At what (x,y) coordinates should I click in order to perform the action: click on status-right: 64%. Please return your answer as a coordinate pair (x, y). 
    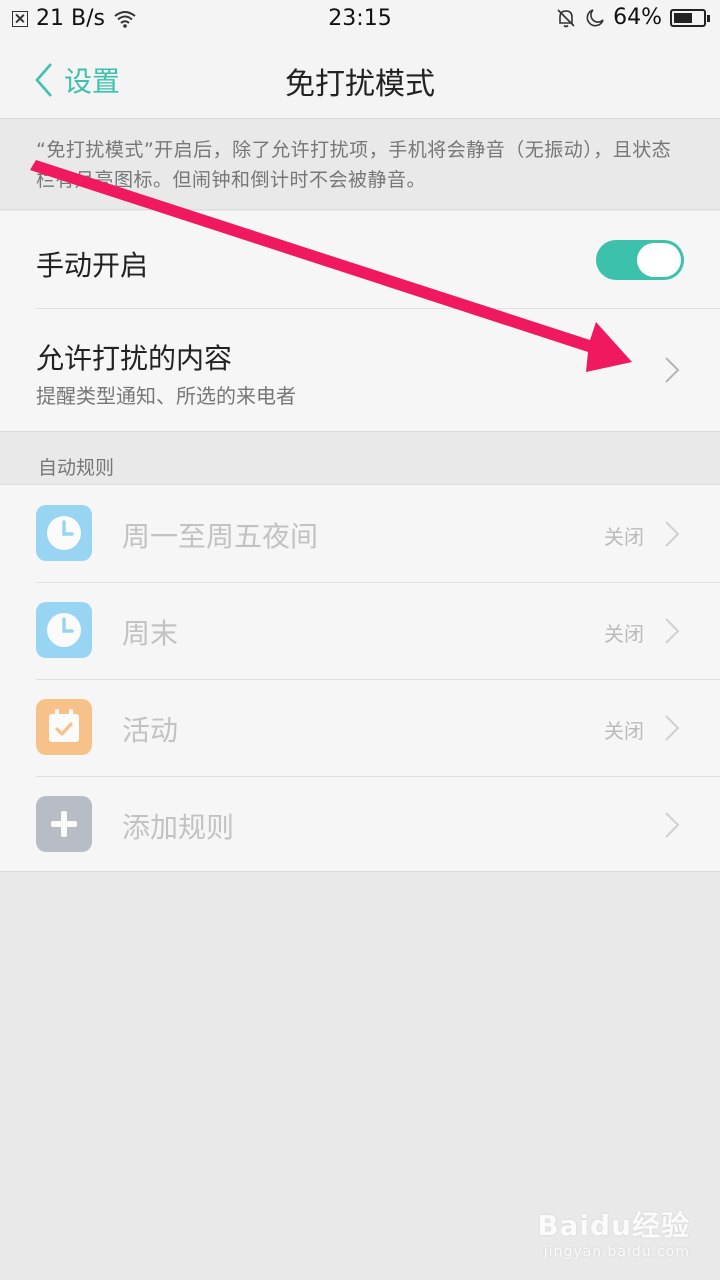
    Looking at the image, I should click on (632, 17).